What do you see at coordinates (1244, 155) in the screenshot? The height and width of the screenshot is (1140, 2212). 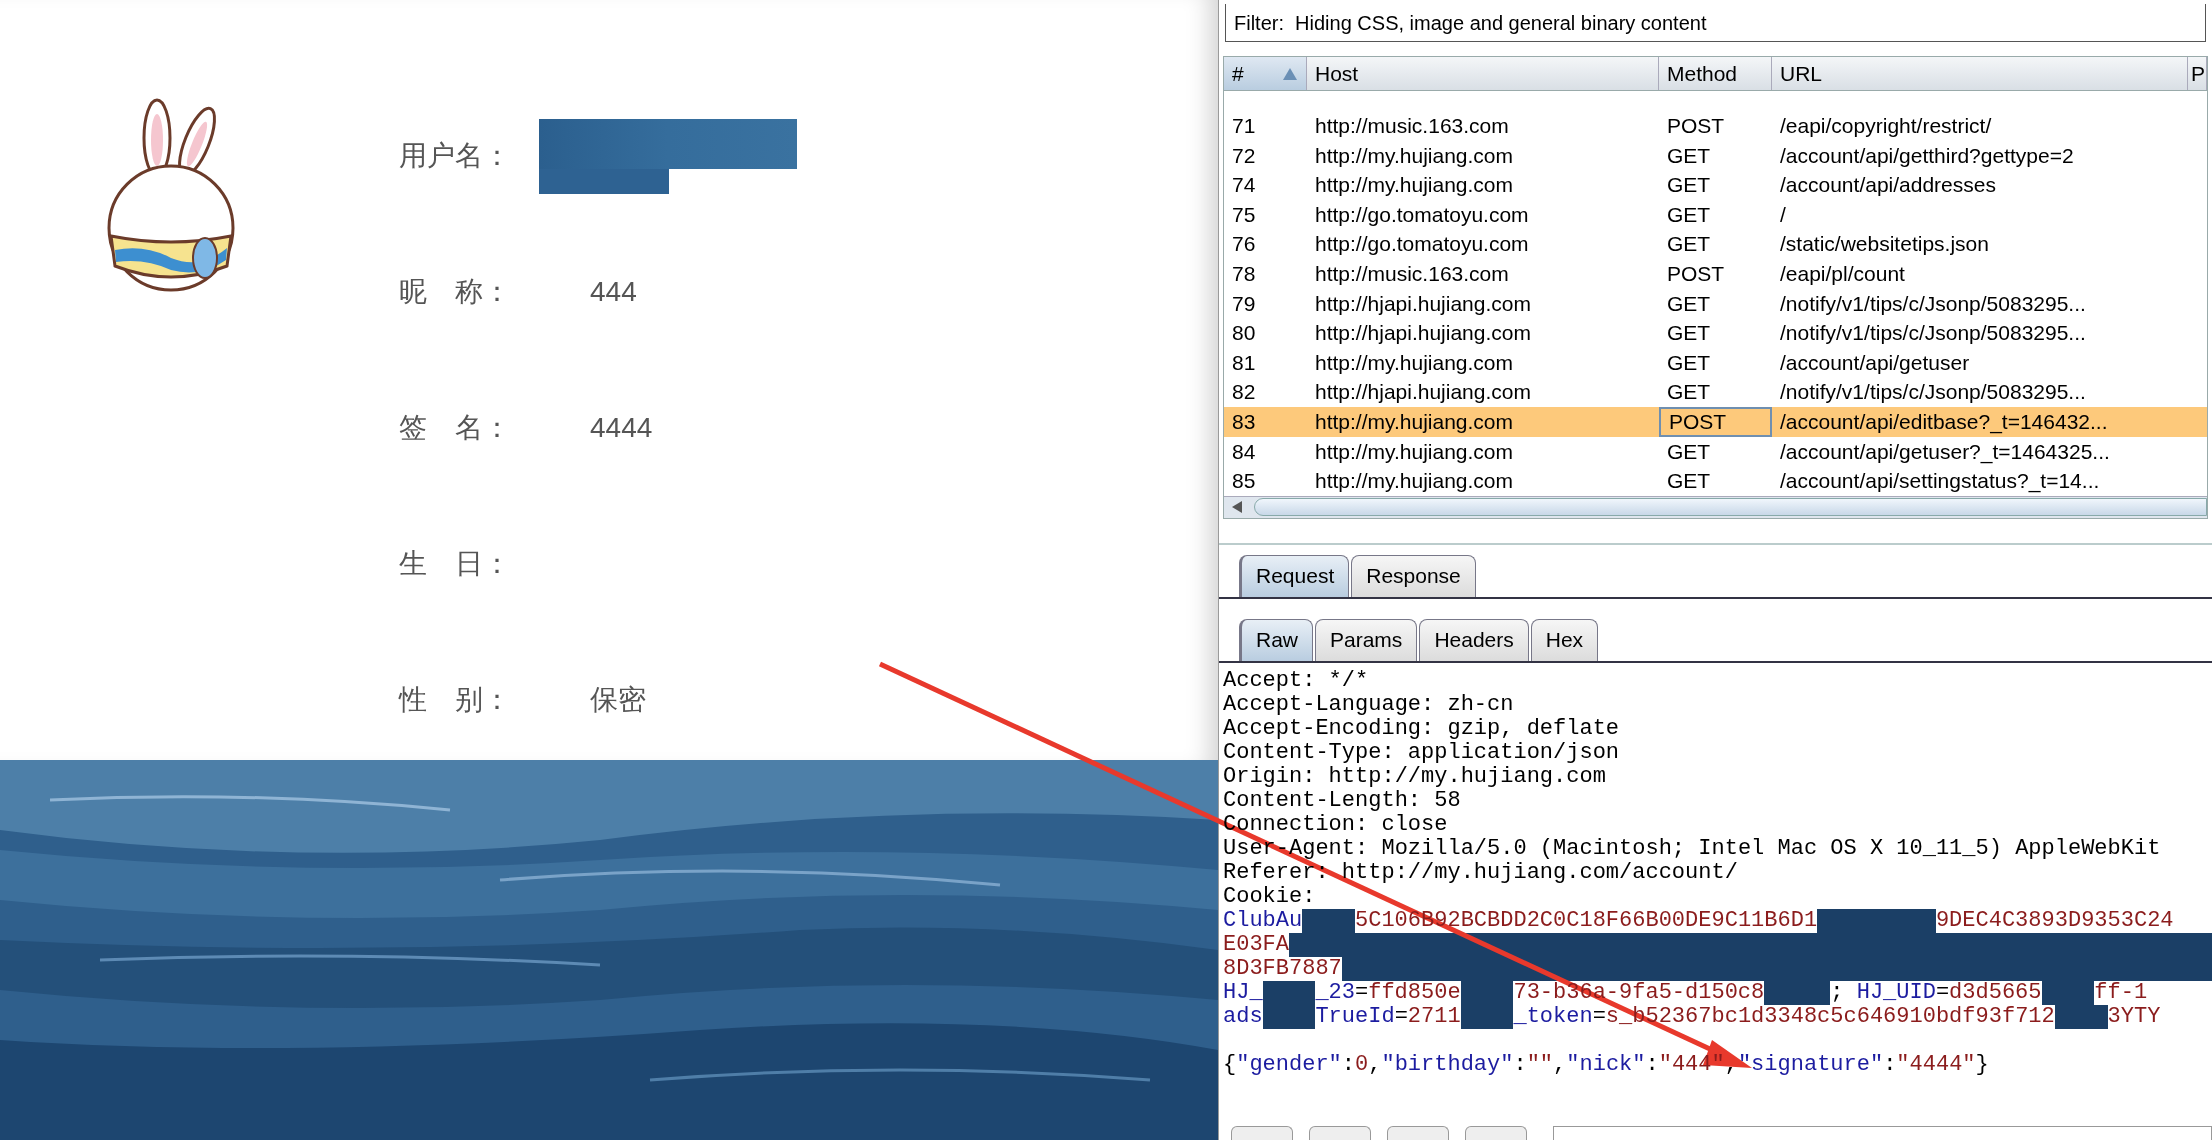 I see `table-cell-text: 72` at bounding box center [1244, 155].